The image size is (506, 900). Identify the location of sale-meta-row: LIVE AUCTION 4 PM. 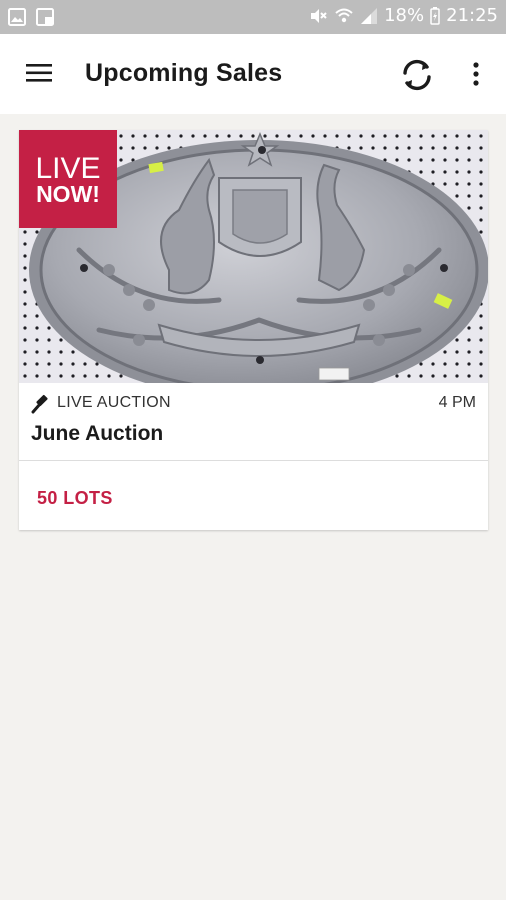
(253, 403).